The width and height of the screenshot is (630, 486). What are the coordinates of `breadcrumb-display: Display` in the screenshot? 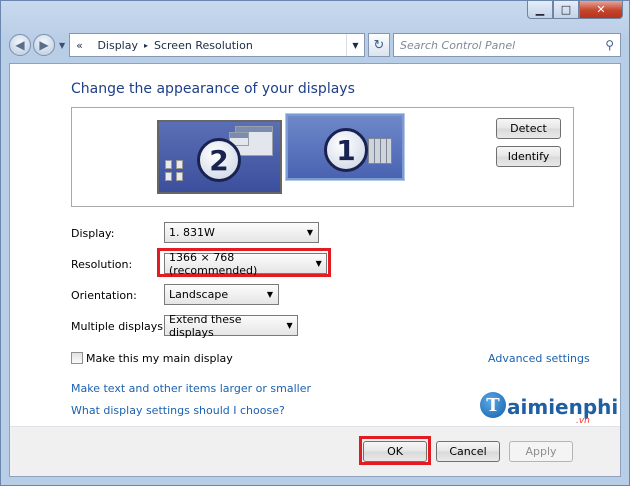 It's located at (117, 45).